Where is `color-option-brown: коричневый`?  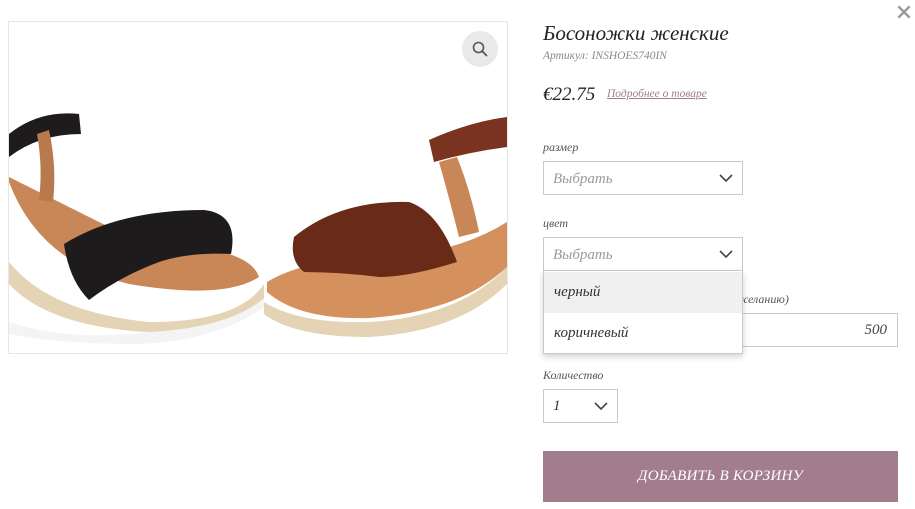 color-option-brown: коричневый is located at coordinates (643, 333).